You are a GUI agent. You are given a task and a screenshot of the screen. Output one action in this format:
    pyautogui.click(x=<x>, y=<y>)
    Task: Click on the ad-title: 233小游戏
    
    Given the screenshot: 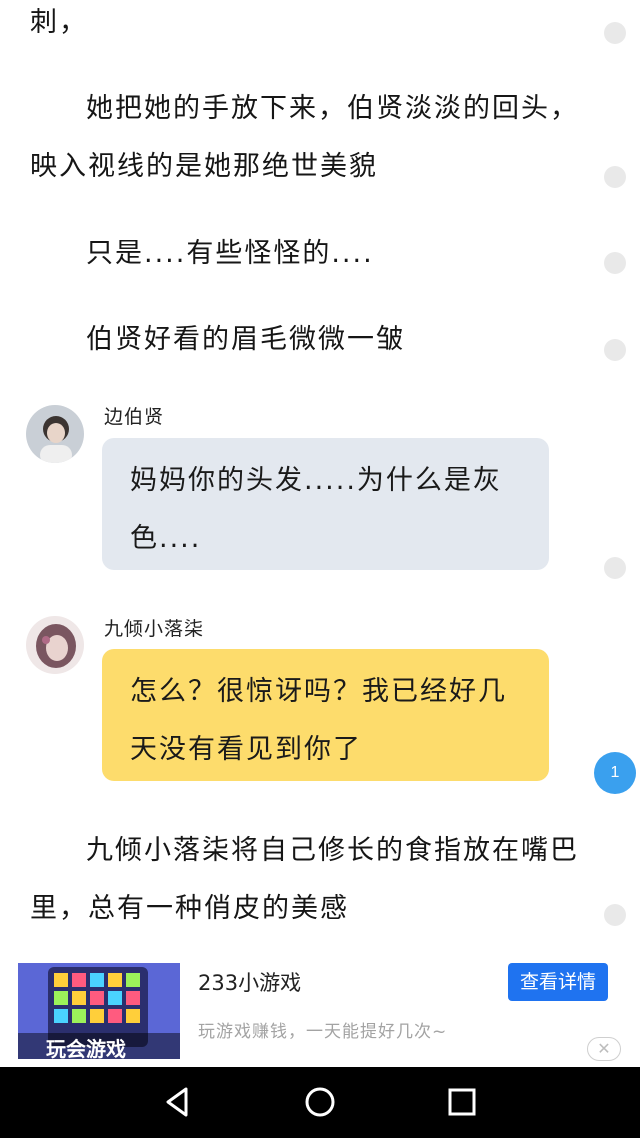 What is the action you would take?
    pyautogui.click(x=250, y=983)
    